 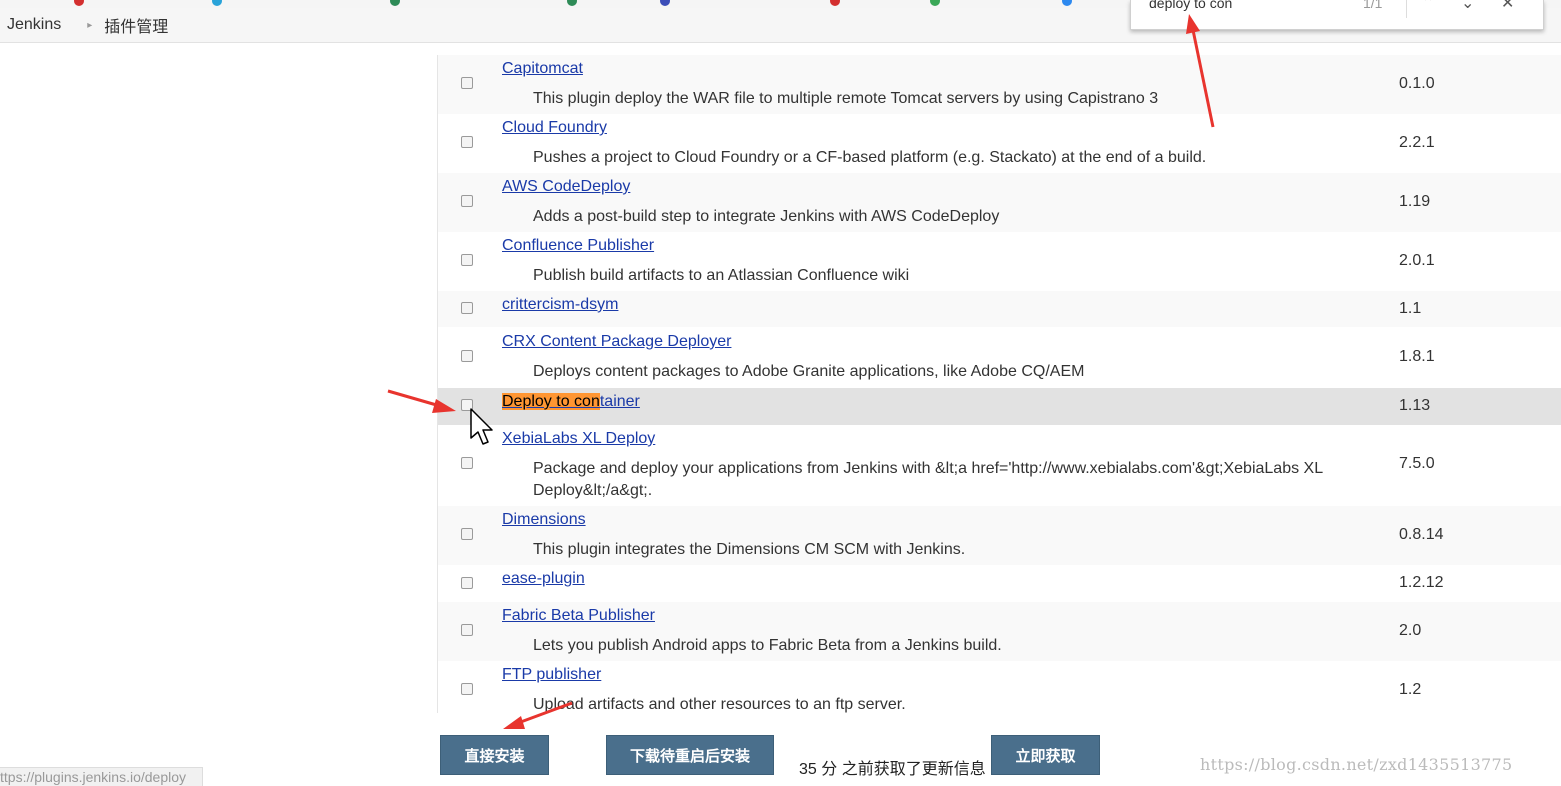 What do you see at coordinates (999, 309) in the screenshot?
I see `table-row: crittercism-dsym 1.1` at bounding box center [999, 309].